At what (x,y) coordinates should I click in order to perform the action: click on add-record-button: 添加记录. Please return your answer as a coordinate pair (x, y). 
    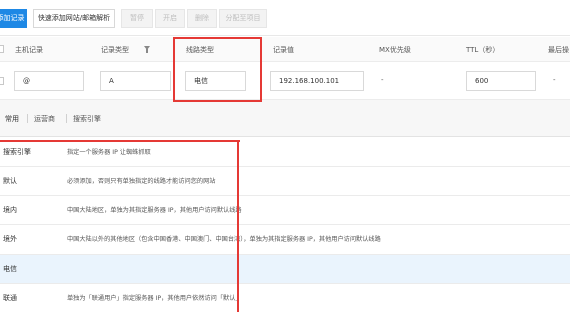
    Looking at the image, I should click on (13, 18).